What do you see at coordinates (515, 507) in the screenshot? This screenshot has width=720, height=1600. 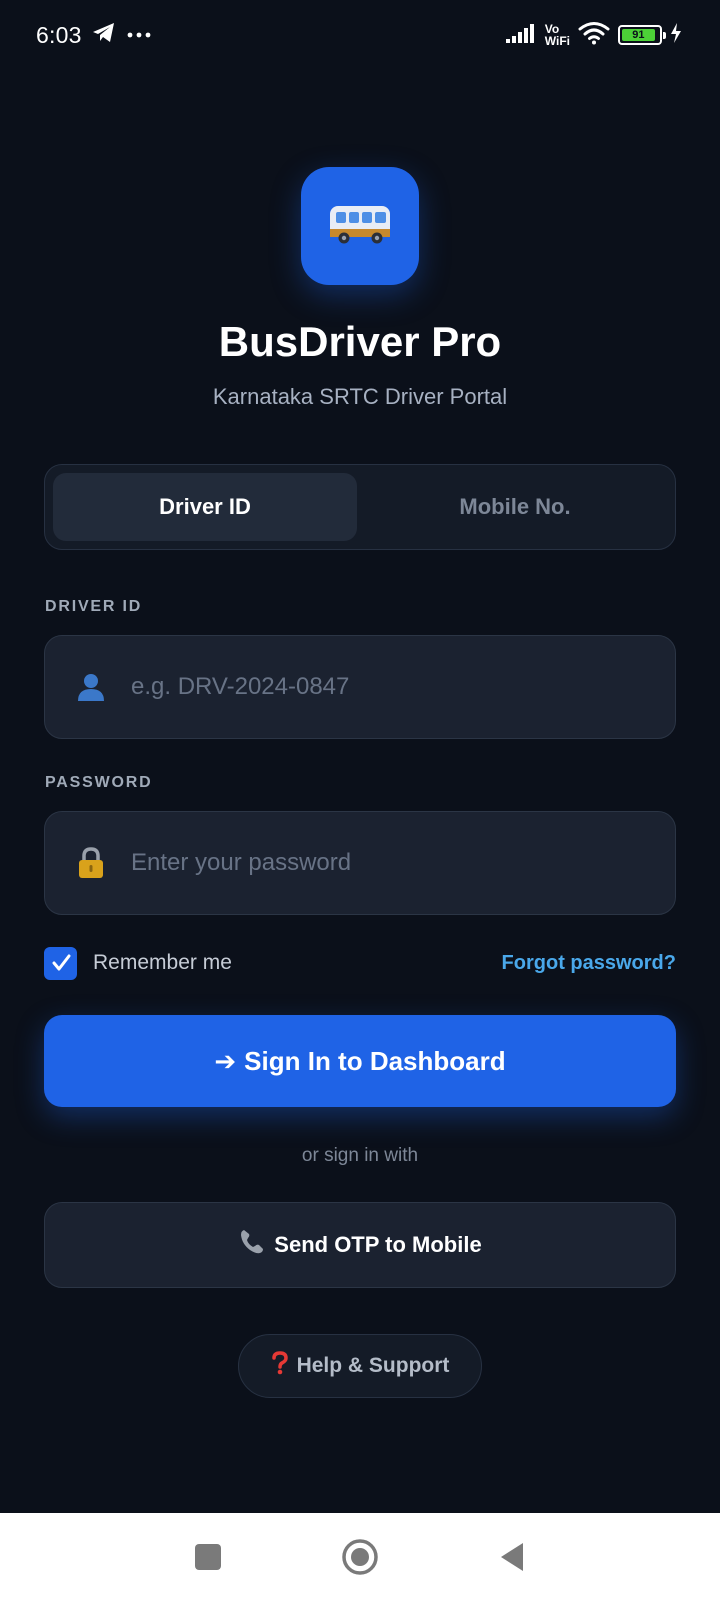 I see `tab-mobile-no: Mobile No.` at bounding box center [515, 507].